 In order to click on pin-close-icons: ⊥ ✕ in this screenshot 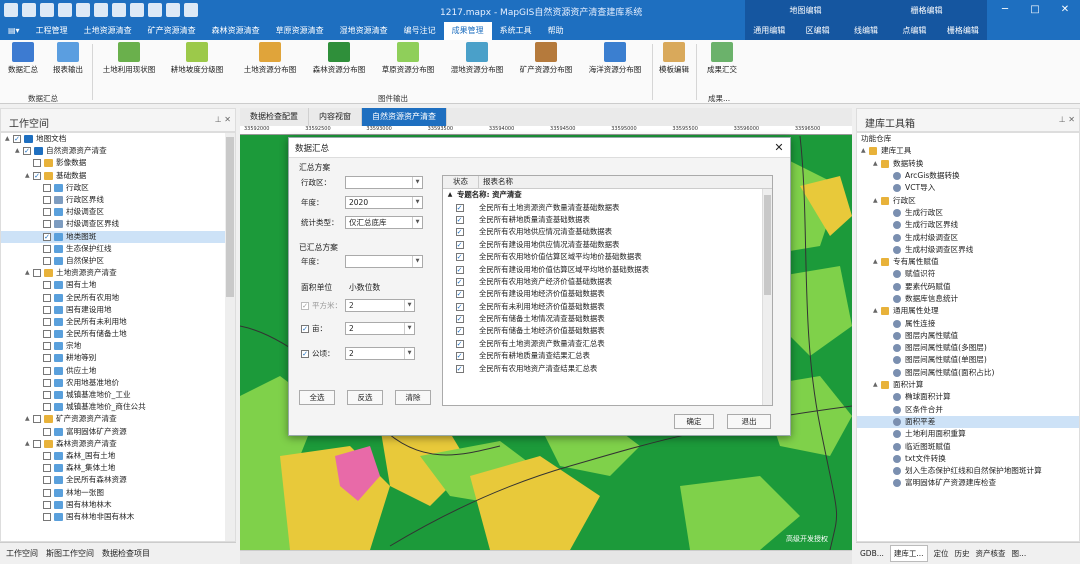, I will do `click(223, 119)`.